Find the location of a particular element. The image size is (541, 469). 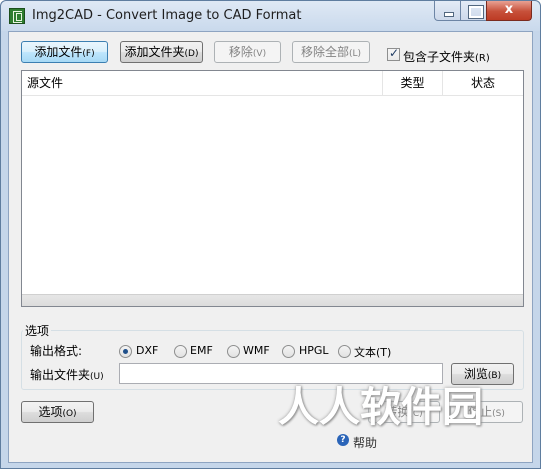

include-subfolders-checkbox is located at coordinates (393, 53).